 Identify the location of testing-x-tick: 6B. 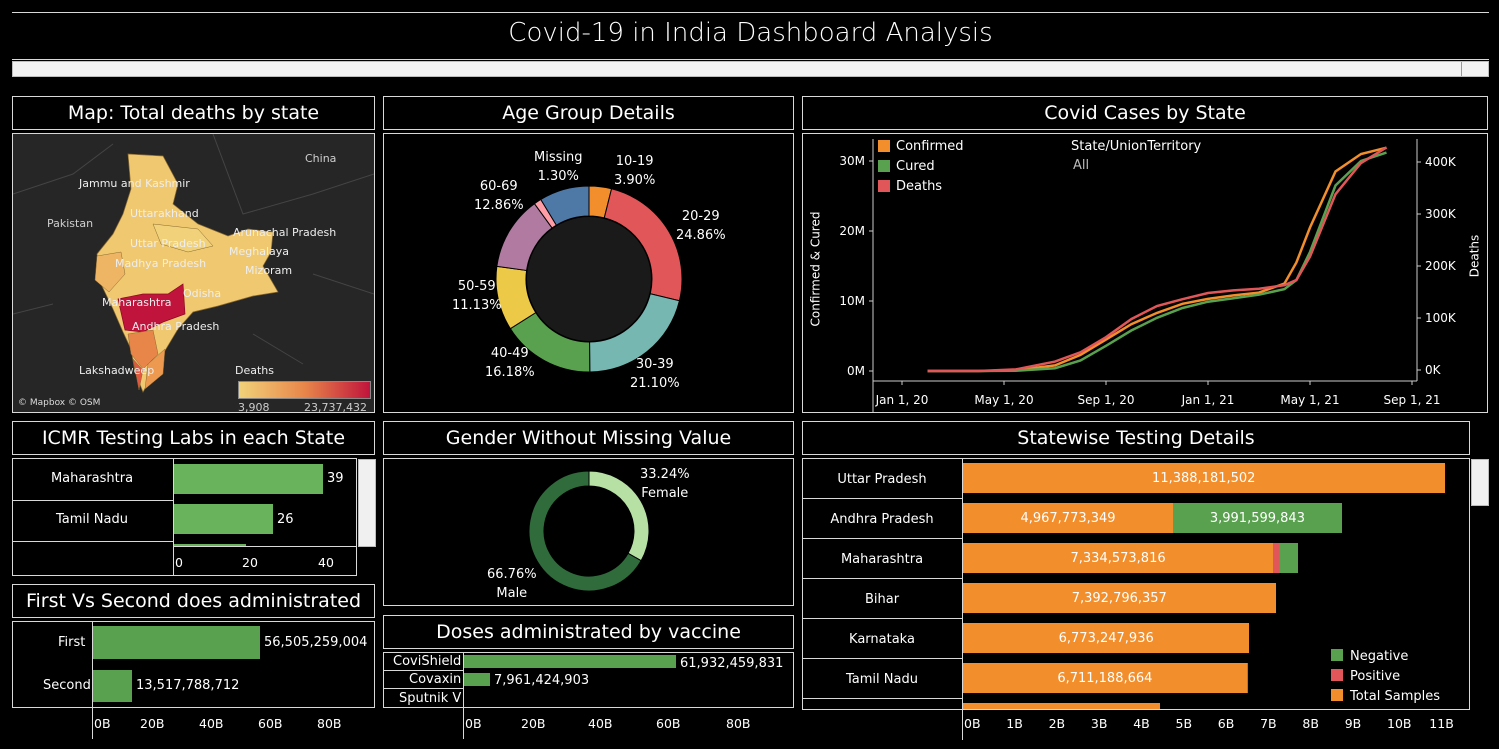
(1226, 723).